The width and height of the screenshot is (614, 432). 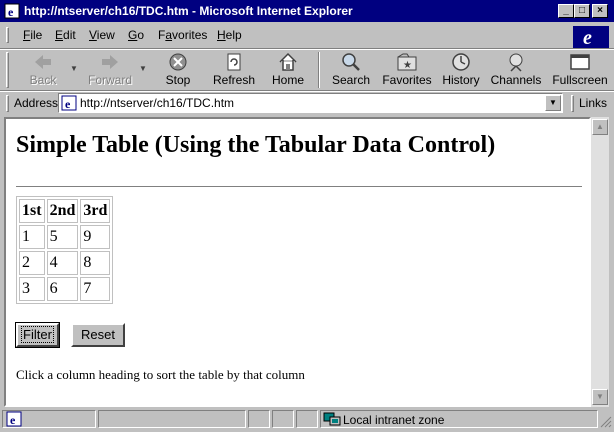 What do you see at coordinates (95, 237) in the screenshot?
I see `table-cell: 9` at bounding box center [95, 237].